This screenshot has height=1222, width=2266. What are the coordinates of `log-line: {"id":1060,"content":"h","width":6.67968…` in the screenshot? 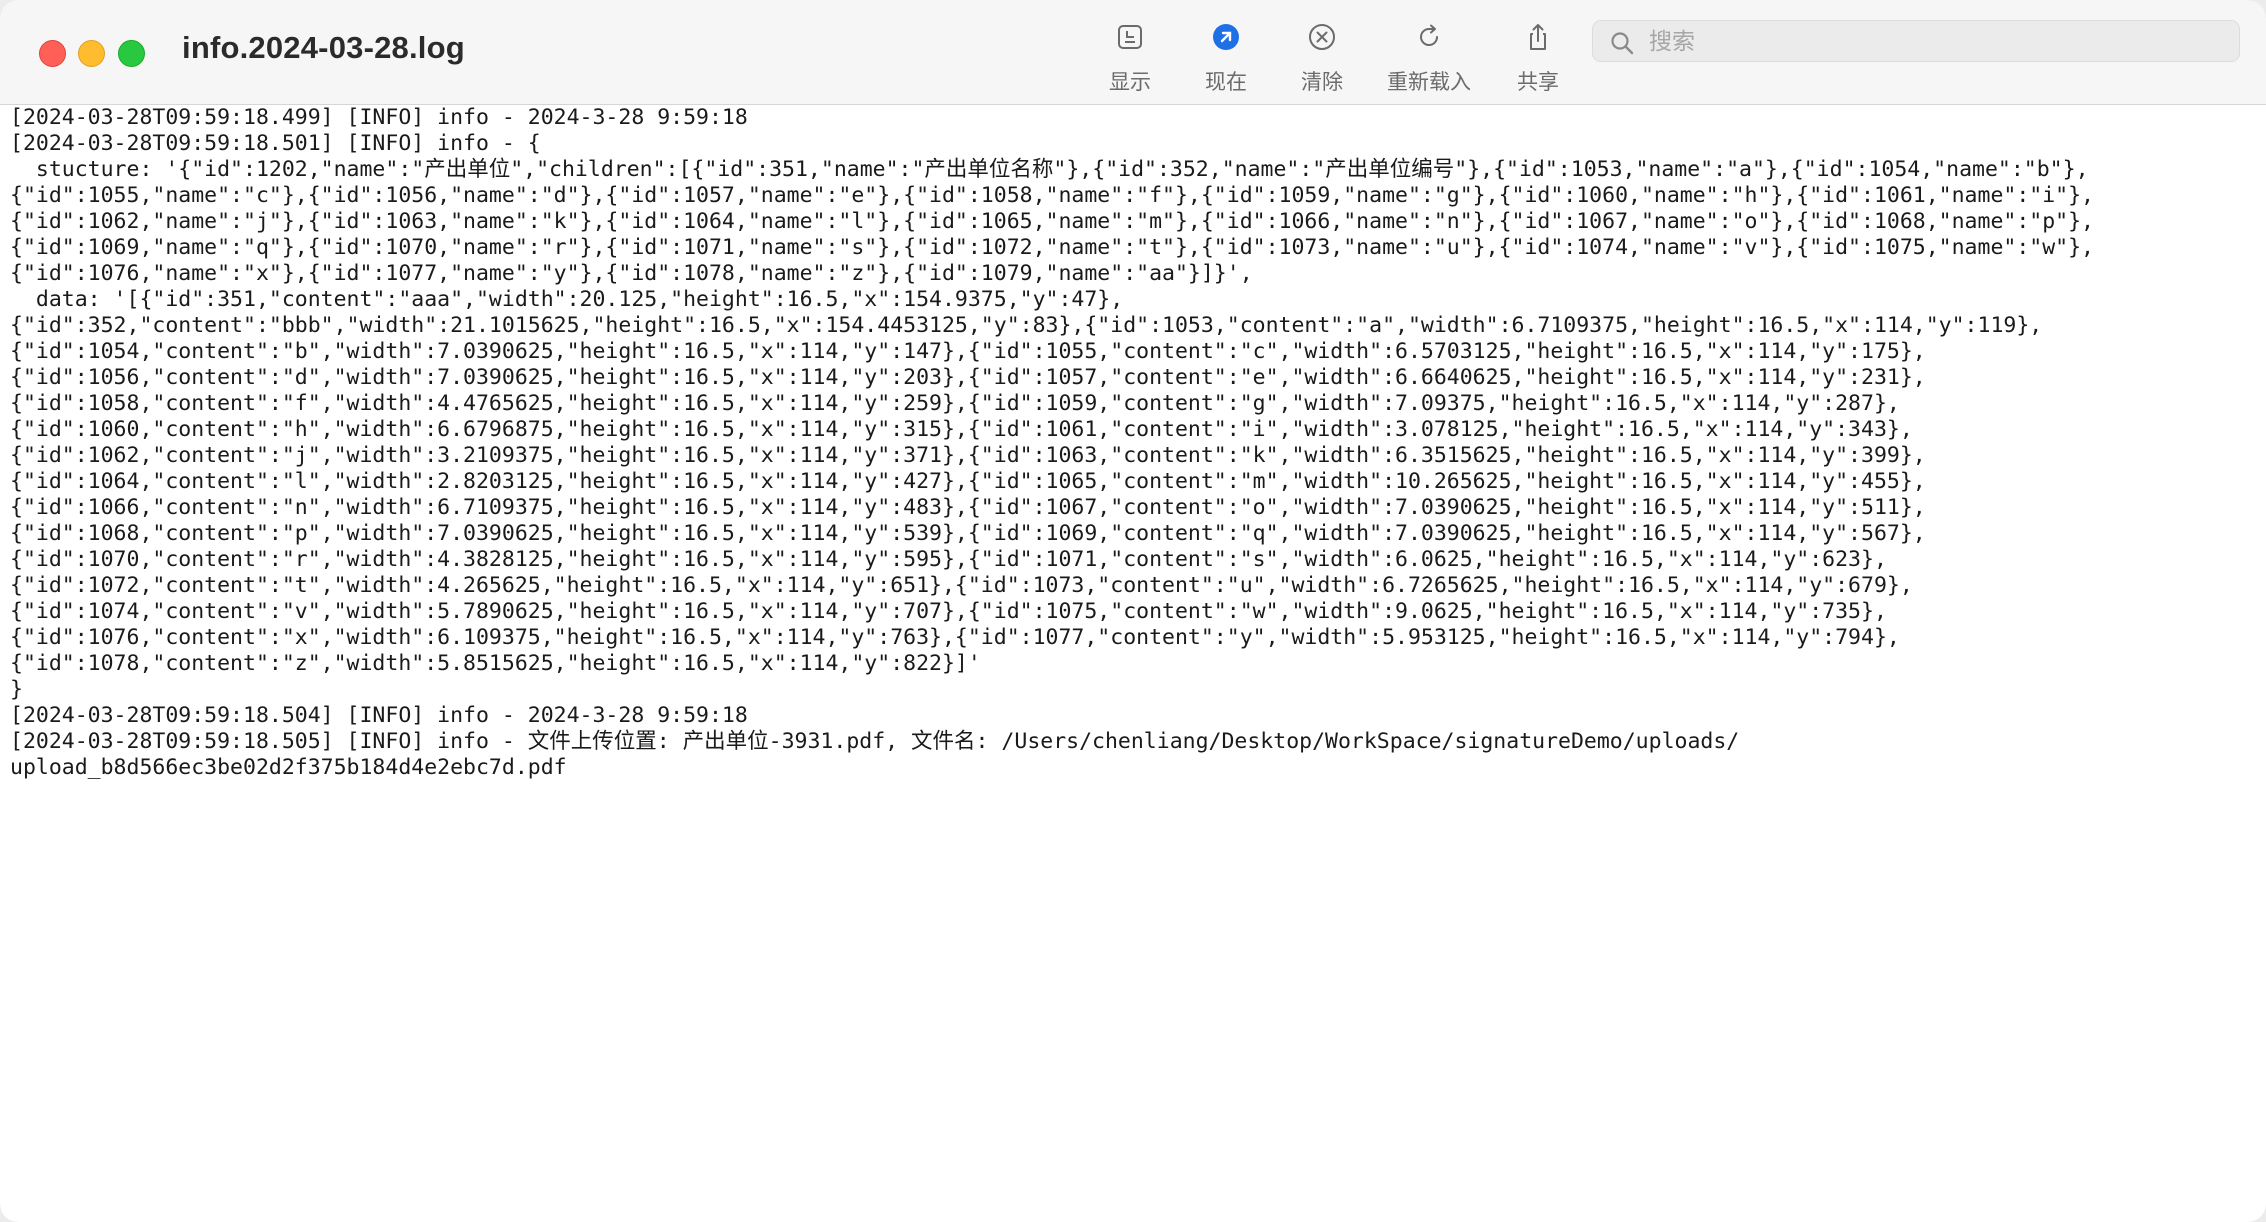 It's located at (961, 429).